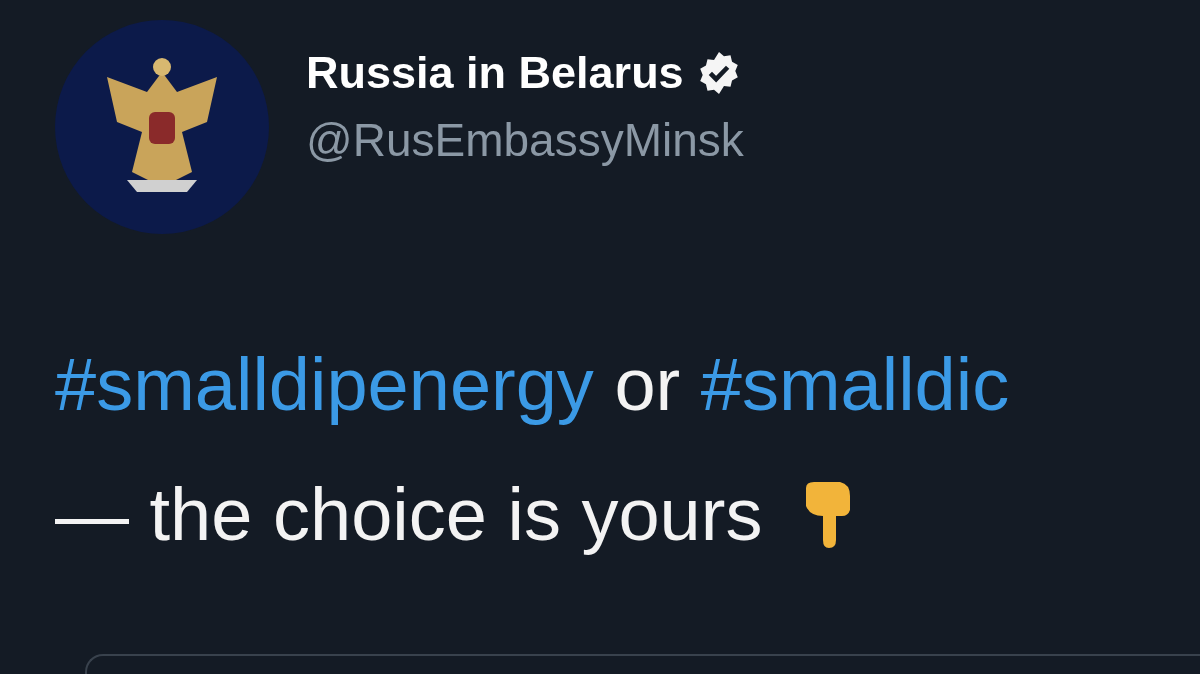 The width and height of the screenshot is (1200, 674). What do you see at coordinates (409, 515) in the screenshot?
I see `tweet-text: — the choice is yours` at bounding box center [409, 515].